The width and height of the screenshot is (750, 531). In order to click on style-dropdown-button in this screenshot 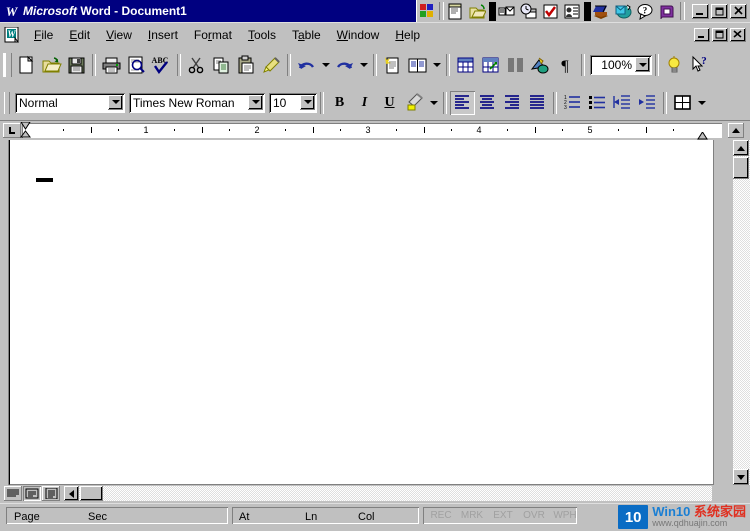, I will do `click(115, 102)`.